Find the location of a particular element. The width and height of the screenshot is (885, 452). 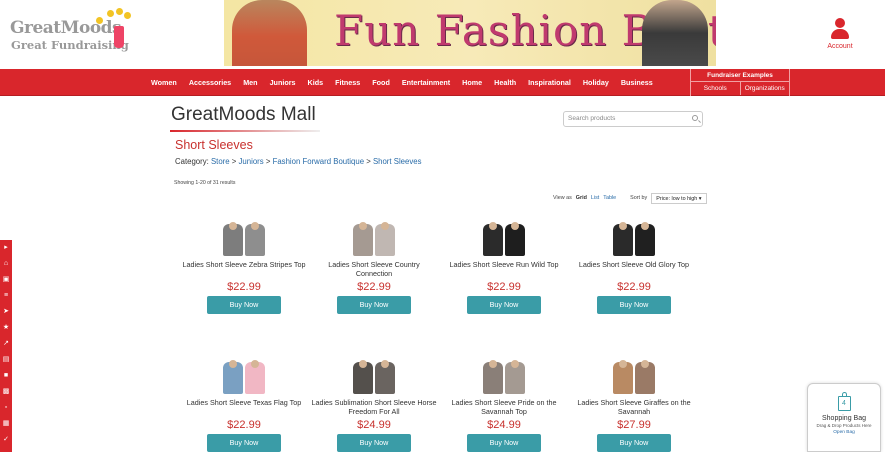

sort-by-label: Sort by is located at coordinates (639, 198).